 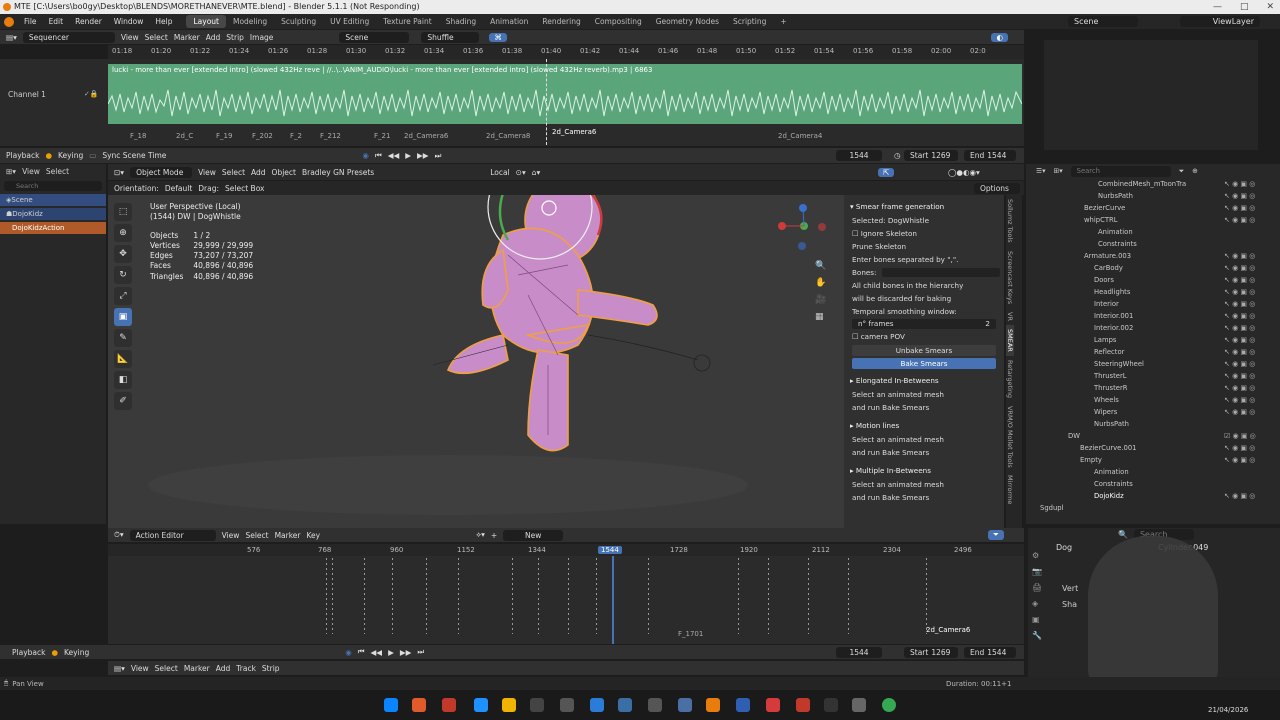 I want to click on add-workspace-button: +, so click(x=783, y=21).